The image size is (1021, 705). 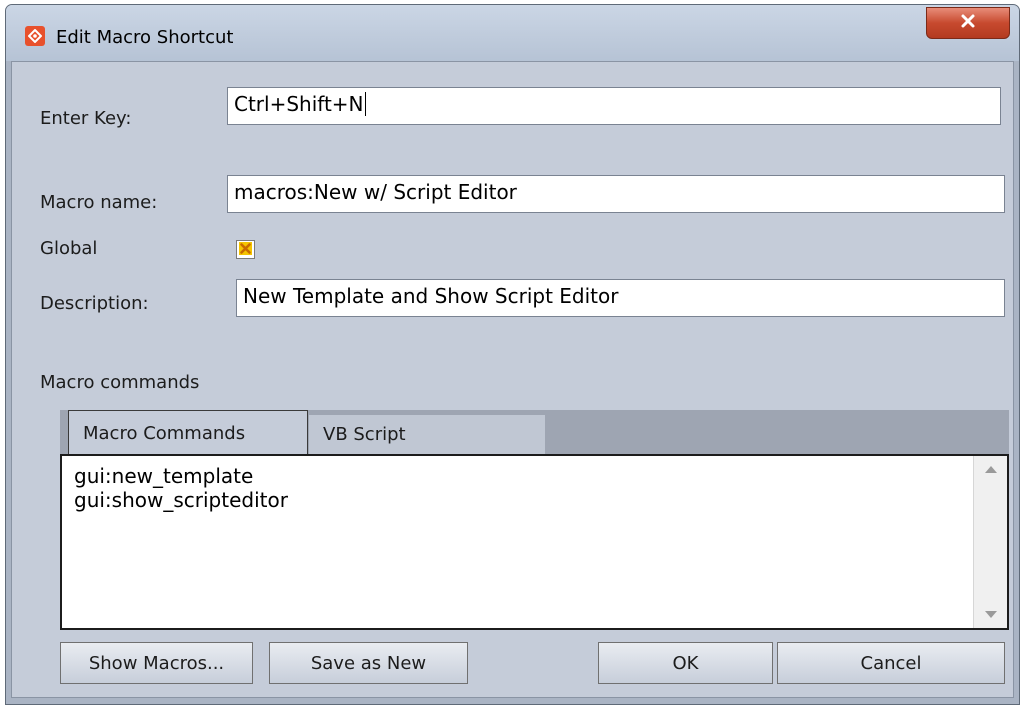 What do you see at coordinates (94, 303) in the screenshot?
I see `description-label: Description:` at bounding box center [94, 303].